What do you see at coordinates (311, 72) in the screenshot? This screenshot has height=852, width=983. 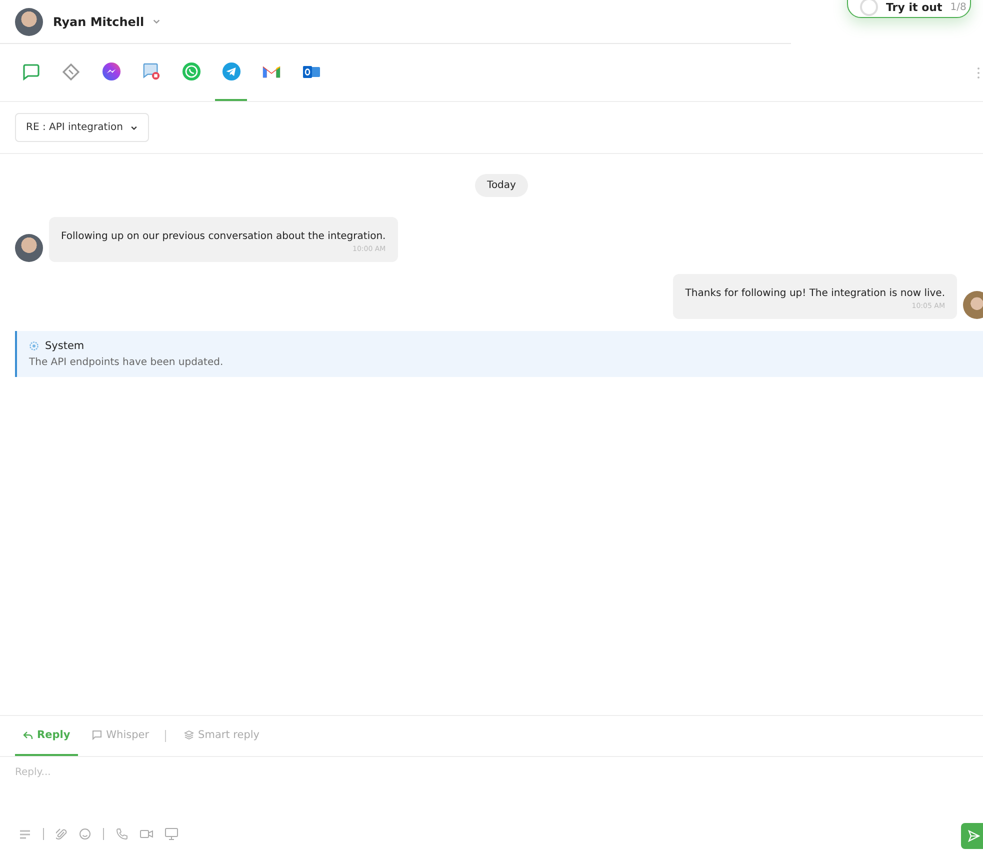 I see `outlook-icon` at bounding box center [311, 72].